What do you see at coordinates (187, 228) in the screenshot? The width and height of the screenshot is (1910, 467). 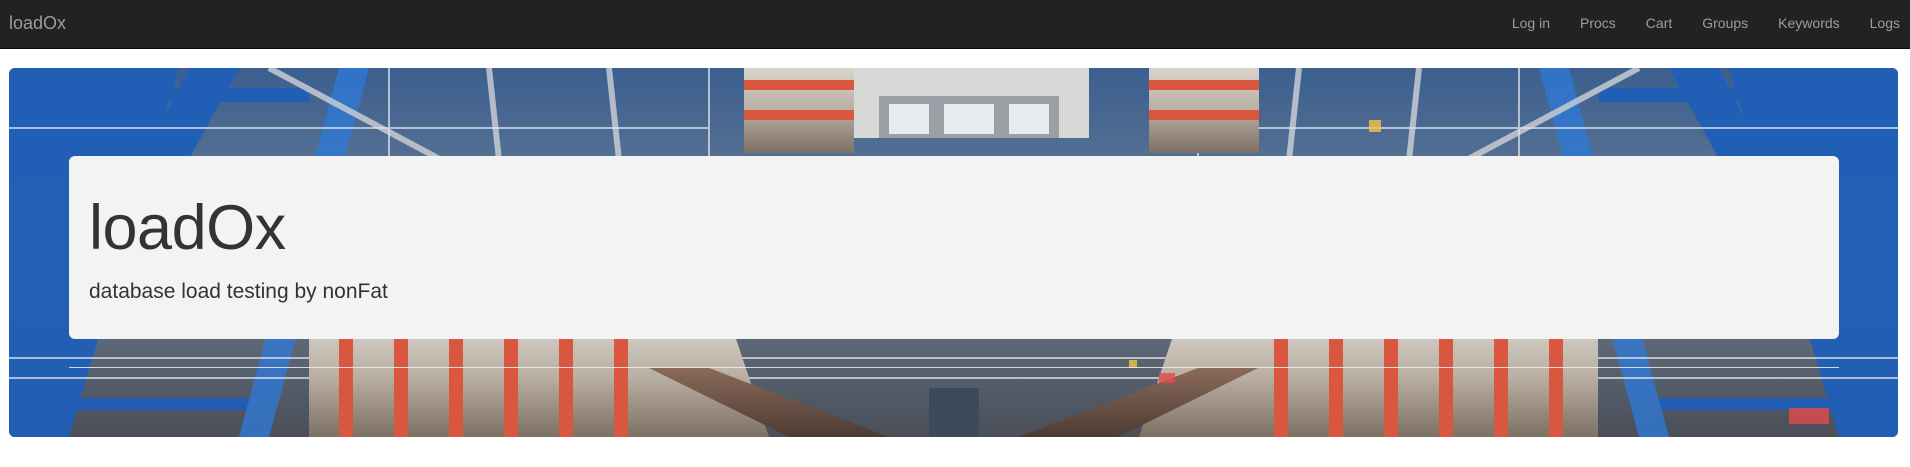 I see `page-title: loadOx` at bounding box center [187, 228].